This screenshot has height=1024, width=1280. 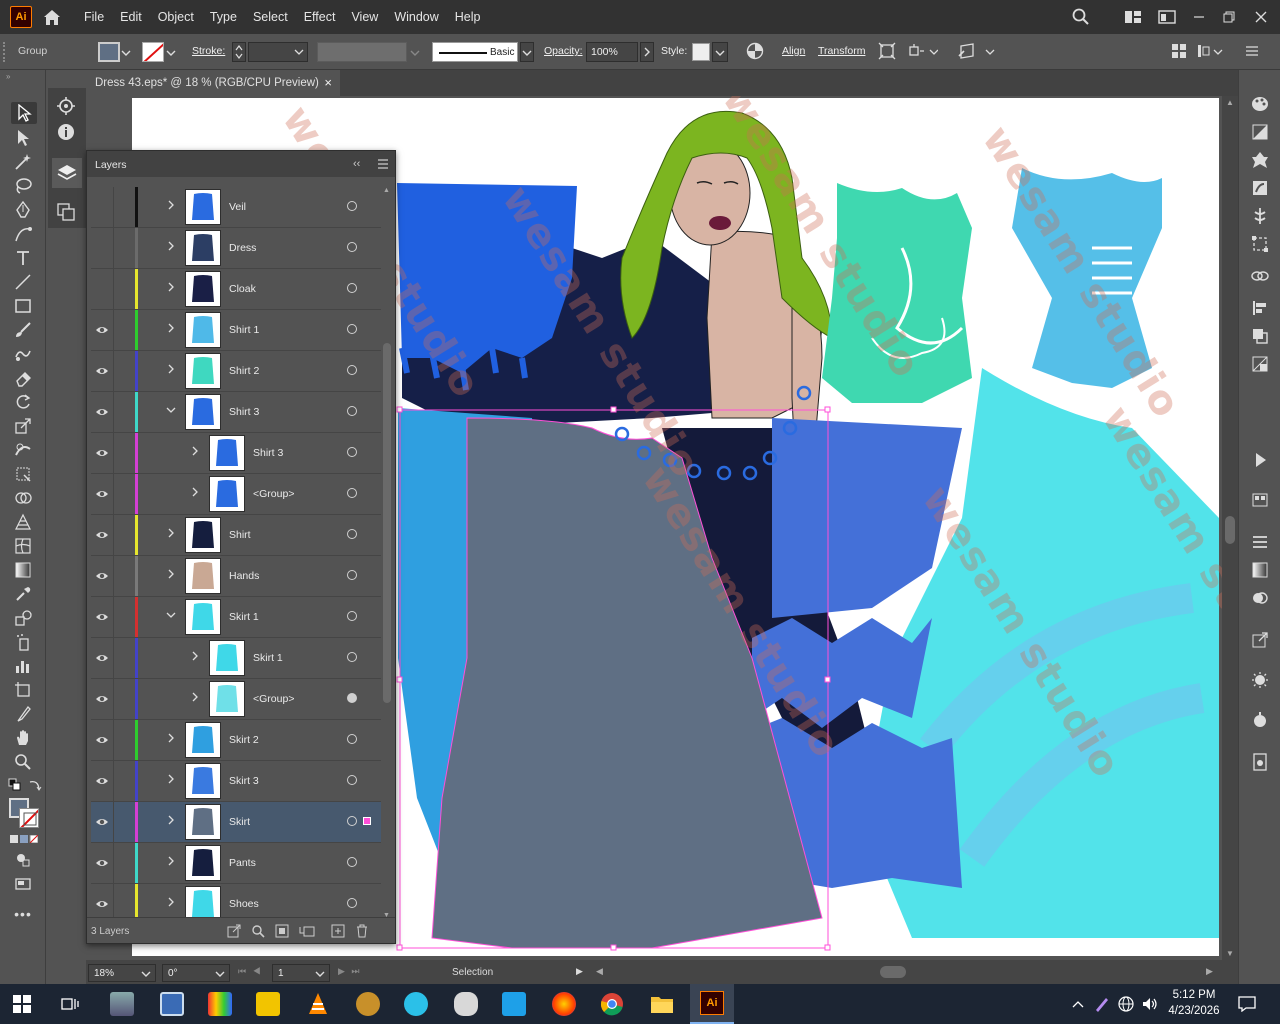 I want to click on free-transform-tool-icon, so click(x=23, y=474).